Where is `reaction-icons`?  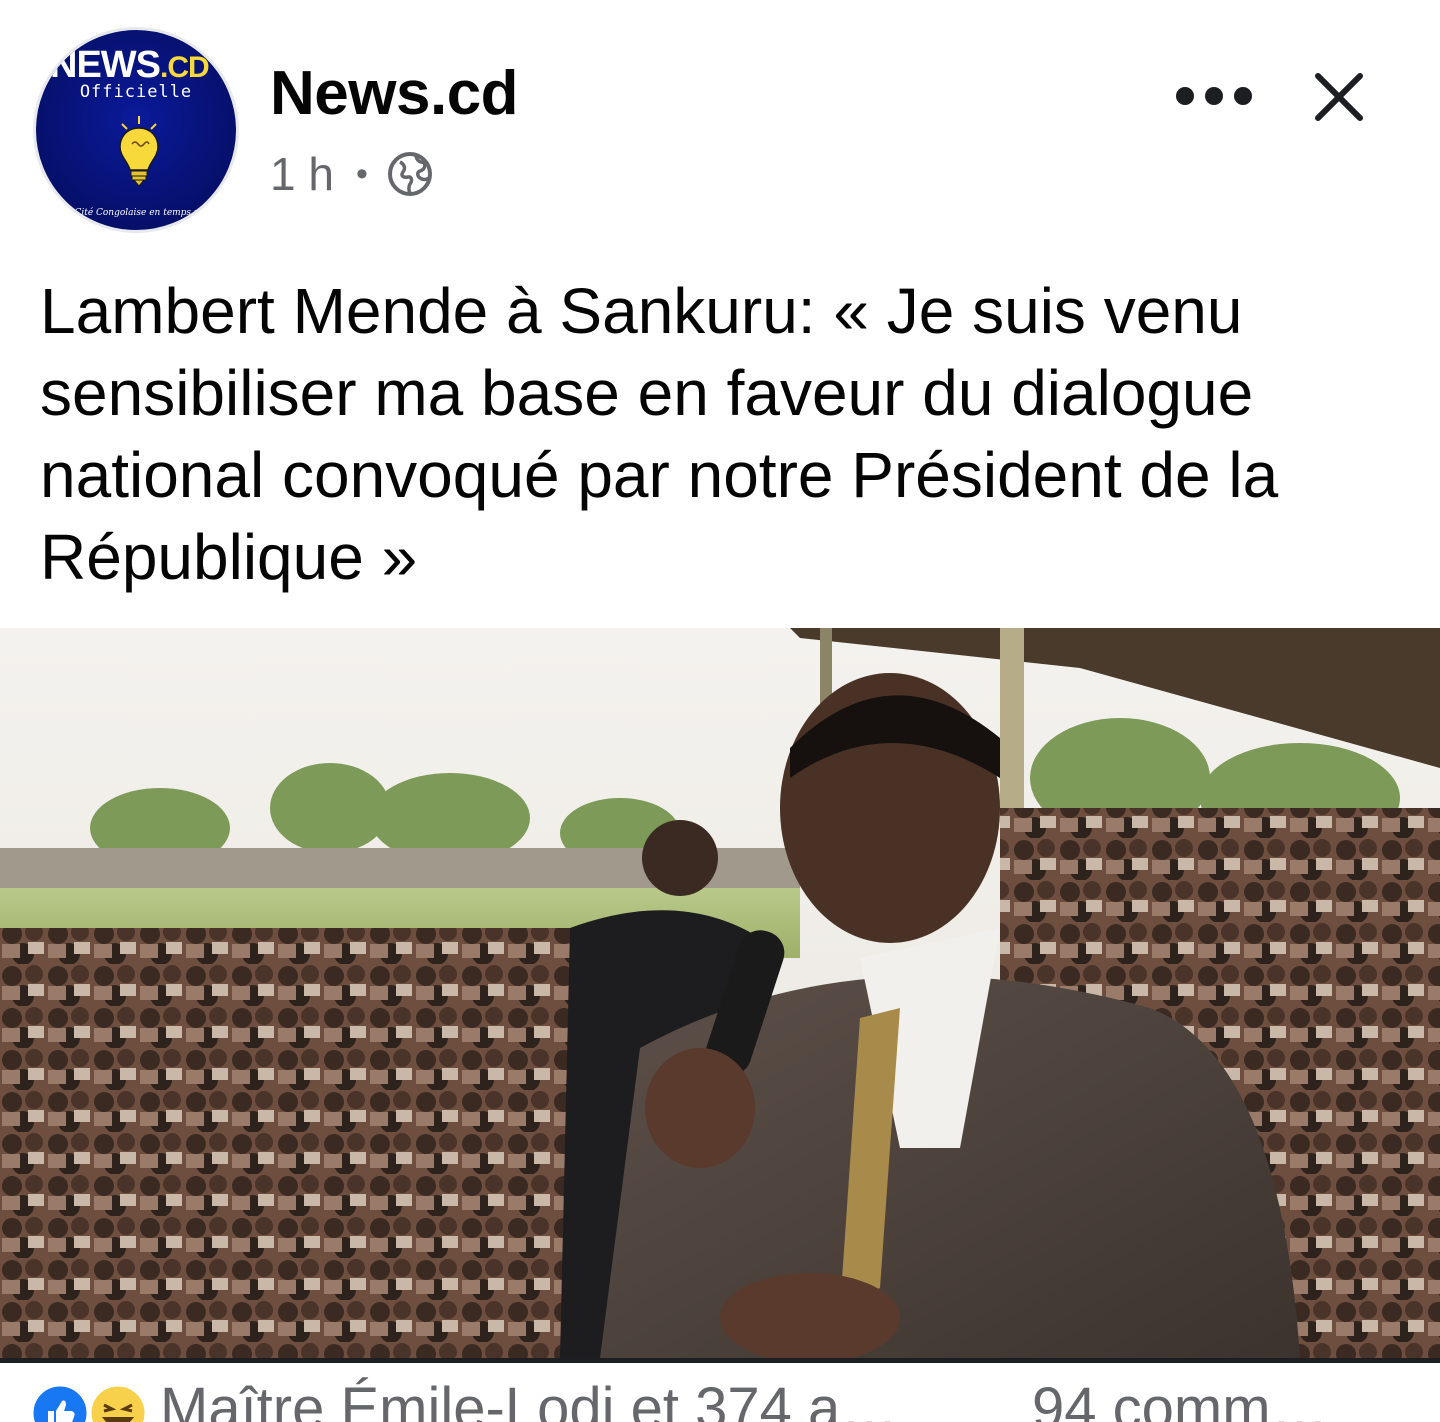
reaction-icons is located at coordinates (92, 1402).